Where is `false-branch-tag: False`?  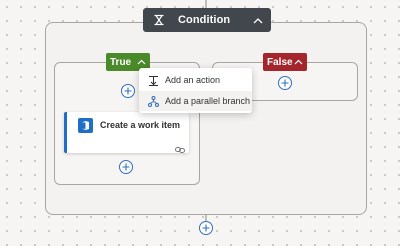
false-branch-tag: False is located at coordinates (285, 62).